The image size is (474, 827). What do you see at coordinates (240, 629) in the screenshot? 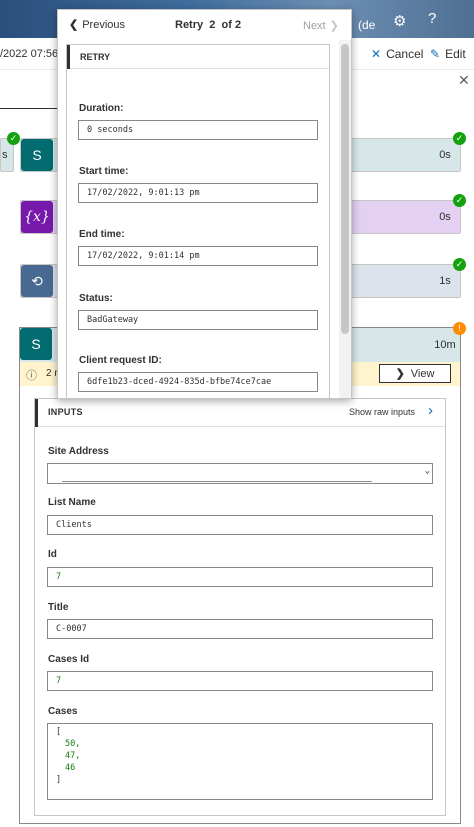
I see `title-field: C-0007` at bounding box center [240, 629].